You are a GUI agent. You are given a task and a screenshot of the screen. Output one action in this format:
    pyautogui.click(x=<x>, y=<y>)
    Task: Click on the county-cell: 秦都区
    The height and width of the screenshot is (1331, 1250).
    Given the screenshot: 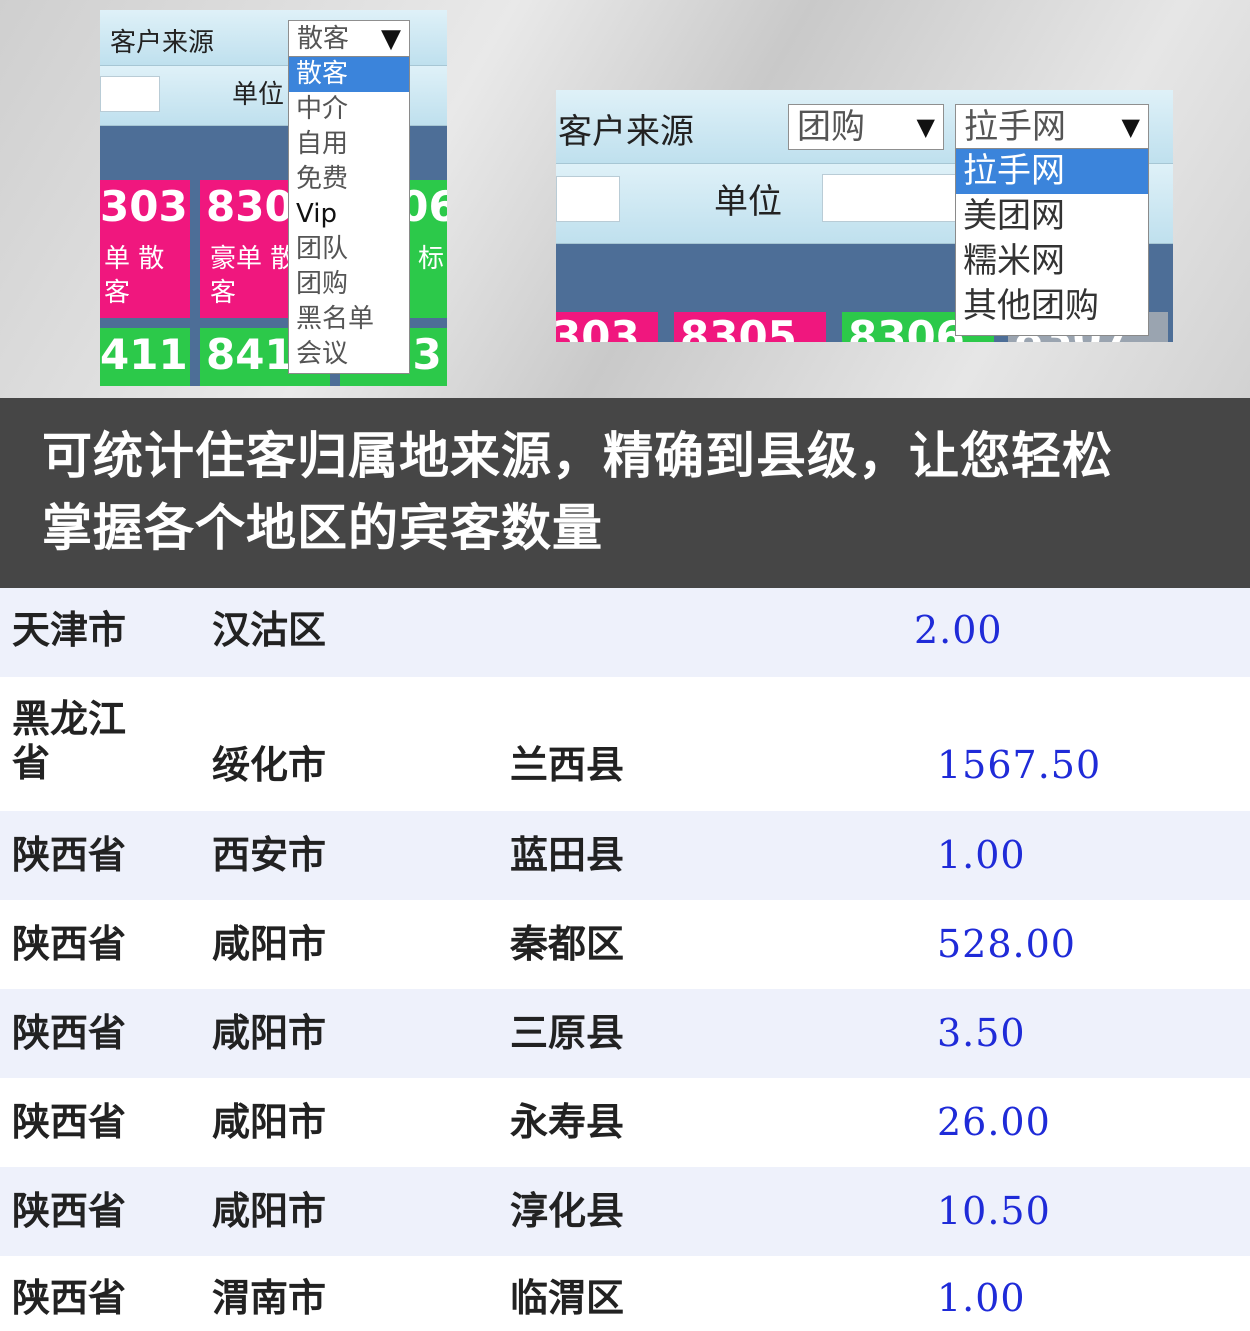 What is the action you would take?
    pyautogui.click(x=567, y=943)
    